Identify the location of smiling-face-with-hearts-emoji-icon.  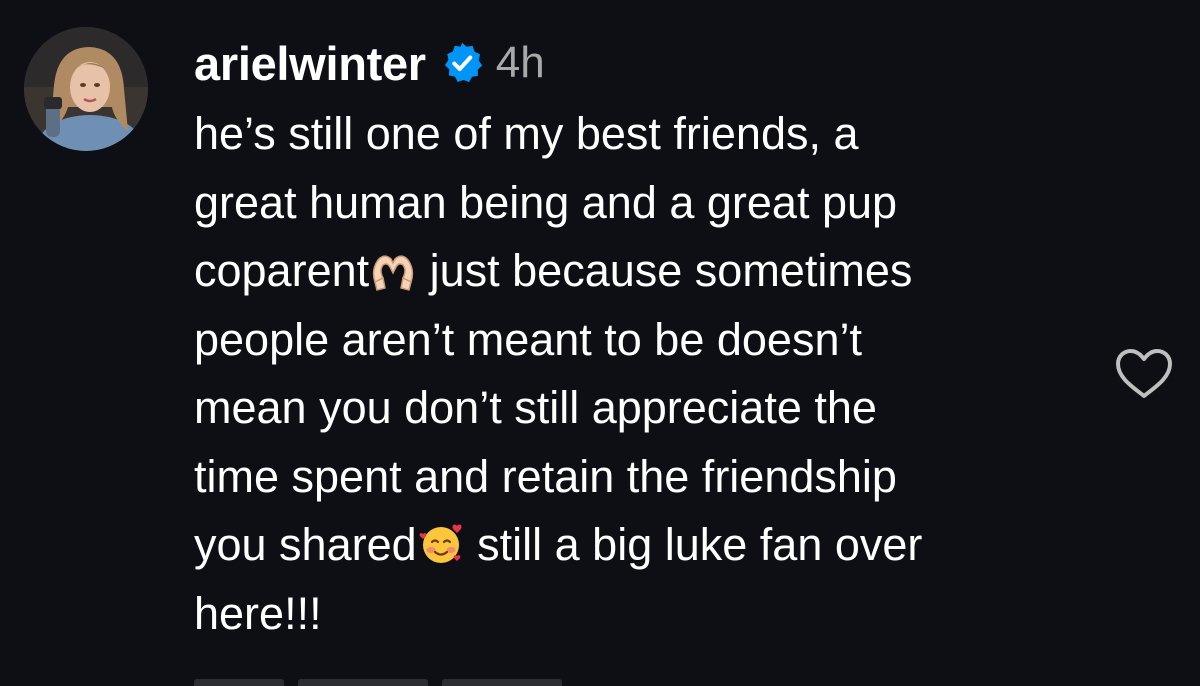
(441, 540).